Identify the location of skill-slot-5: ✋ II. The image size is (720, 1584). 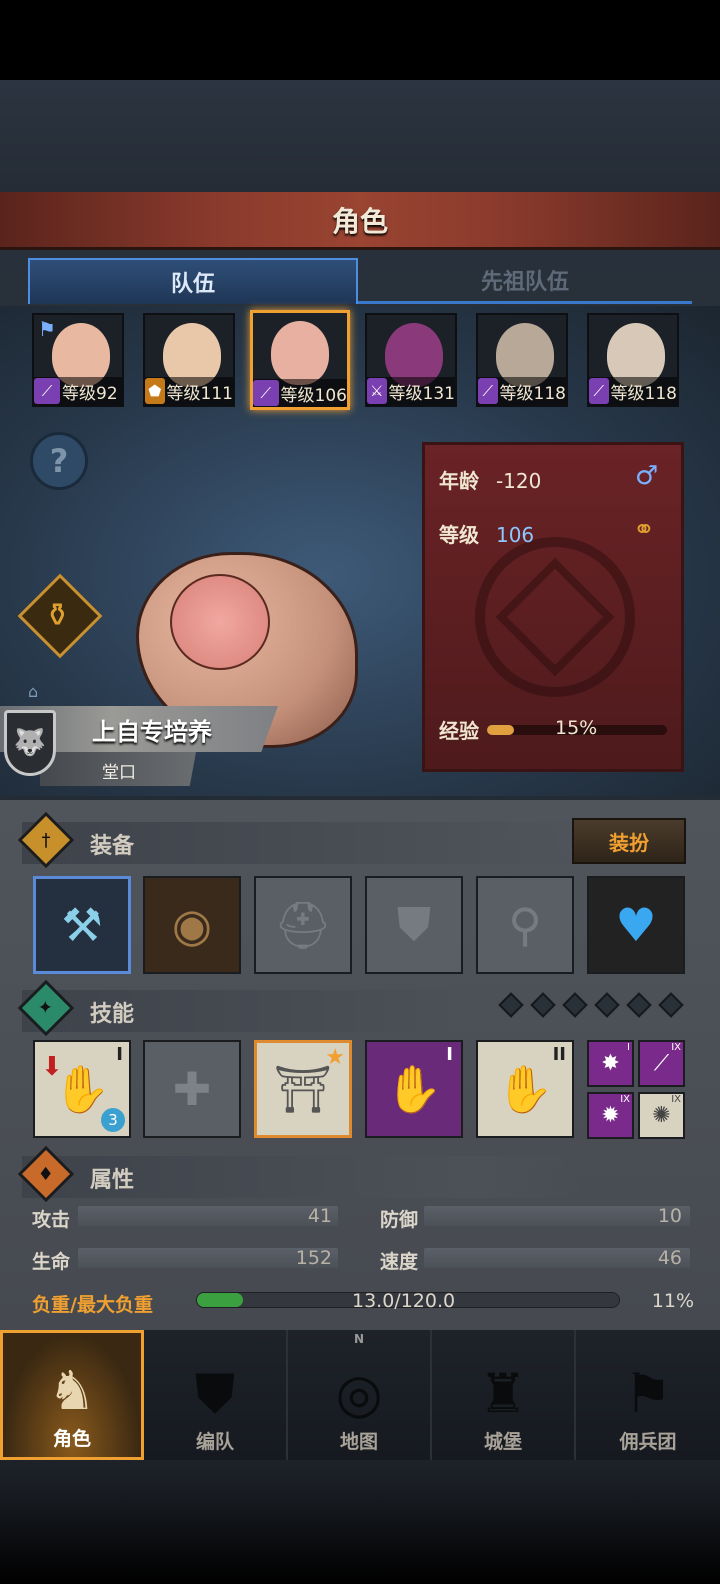
(525, 1089).